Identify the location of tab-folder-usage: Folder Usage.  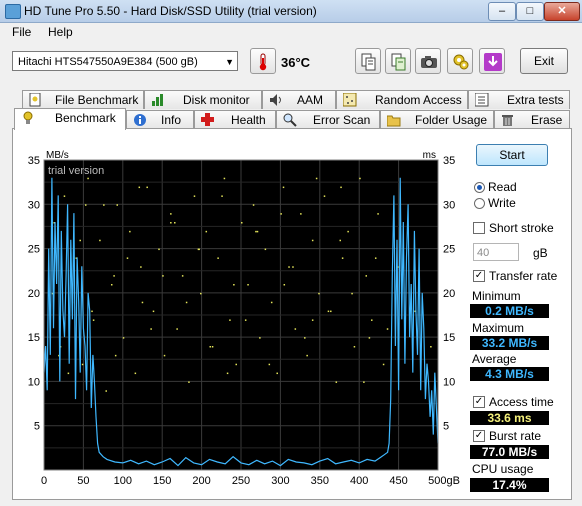
(437, 119).